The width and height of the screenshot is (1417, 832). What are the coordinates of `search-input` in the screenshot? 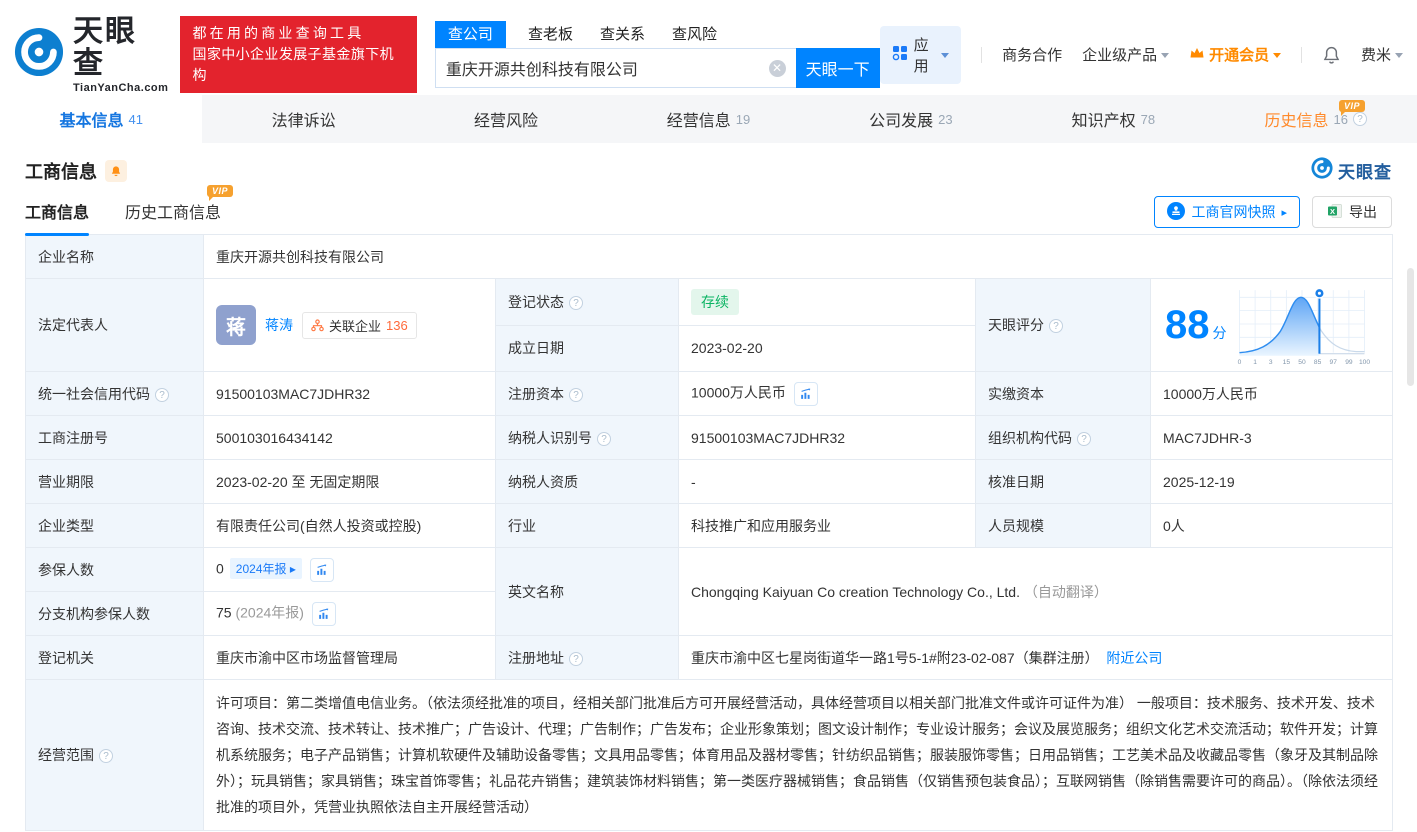 It's located at (607, 68).